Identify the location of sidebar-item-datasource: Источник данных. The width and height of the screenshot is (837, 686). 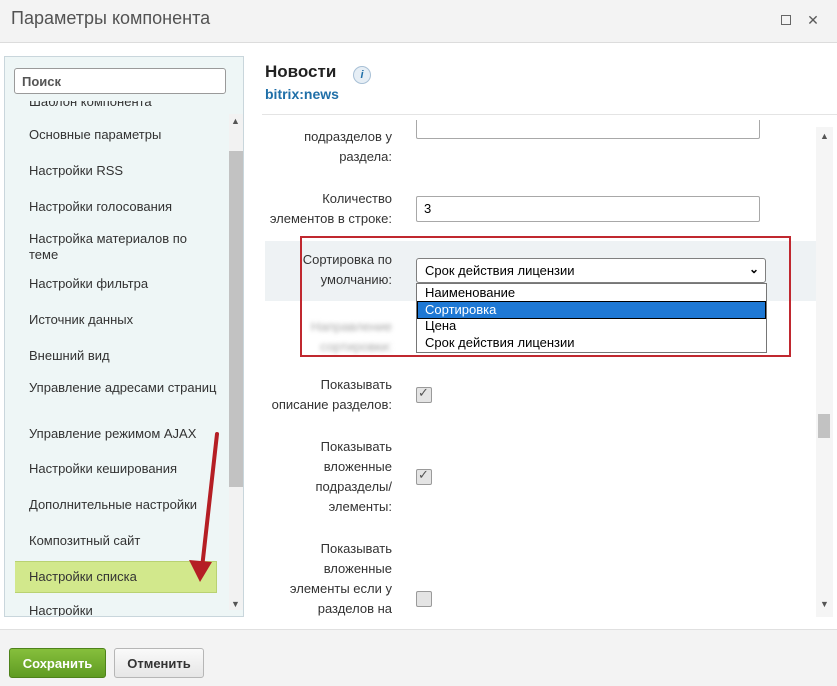
(116, 320).